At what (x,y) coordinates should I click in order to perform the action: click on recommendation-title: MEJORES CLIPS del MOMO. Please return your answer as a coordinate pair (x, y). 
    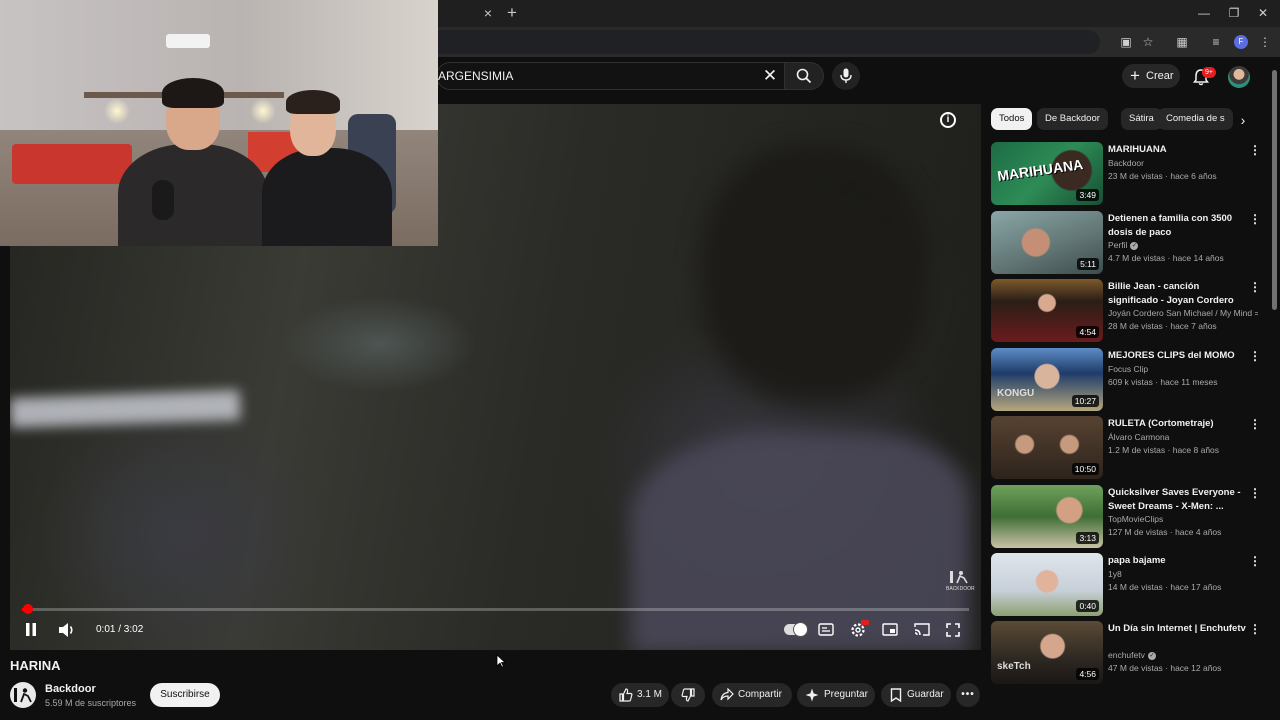
    Looking at the image, I should click on (1178, 356).